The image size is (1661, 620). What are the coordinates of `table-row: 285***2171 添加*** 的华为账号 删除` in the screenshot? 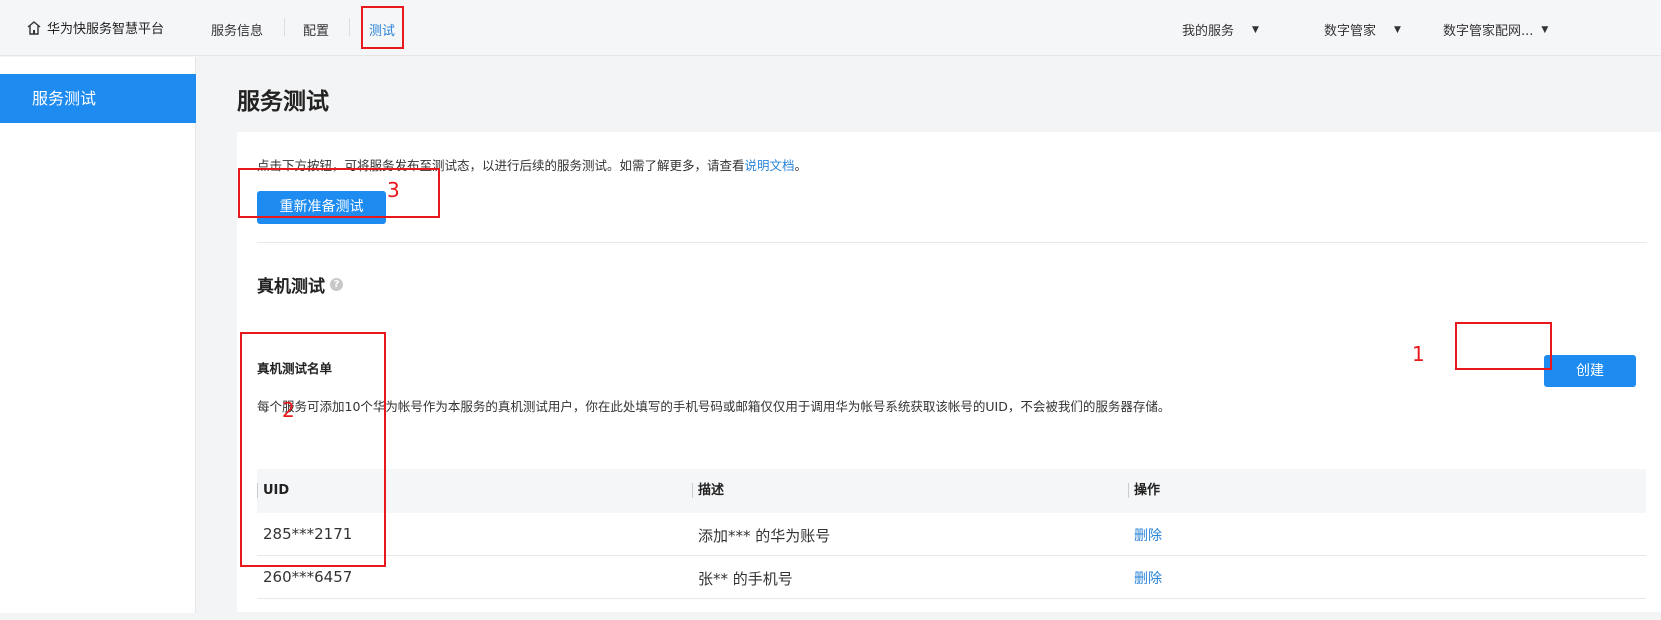 It's located at (951, 534).